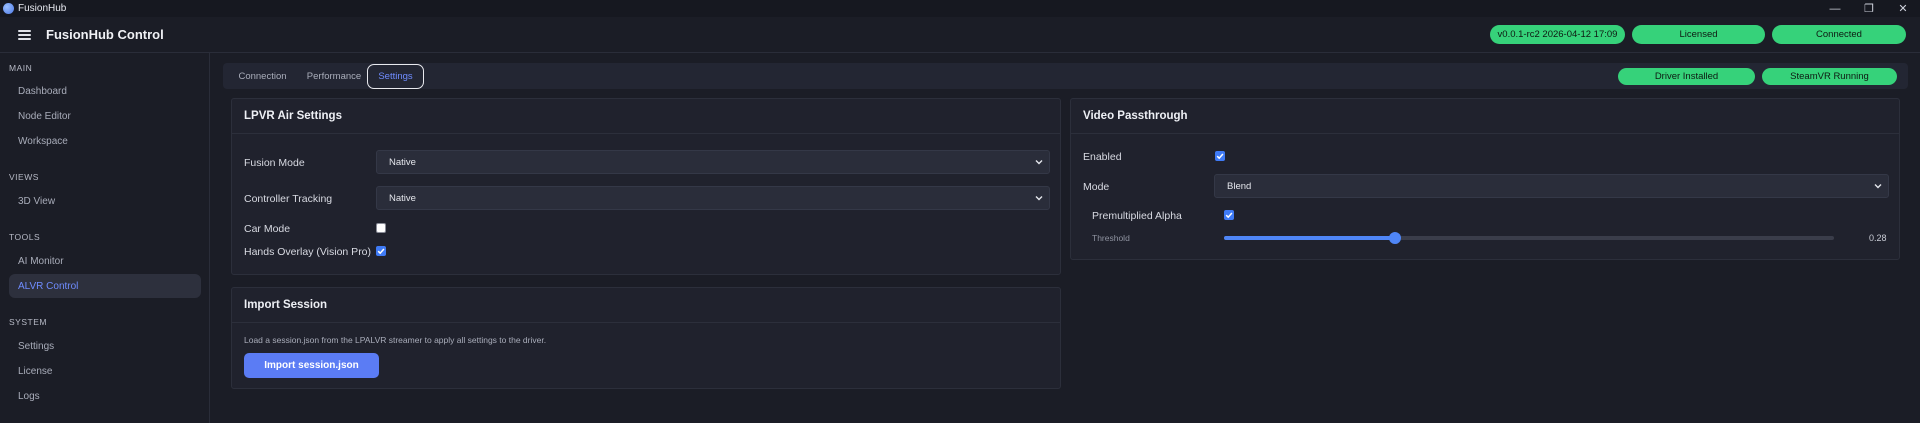 This screenshot has width=1920, height=423. Describe the element at coordinates (25, 237) in the screenshot. I see `sidebar-section-tools: TOOLS` at that location.